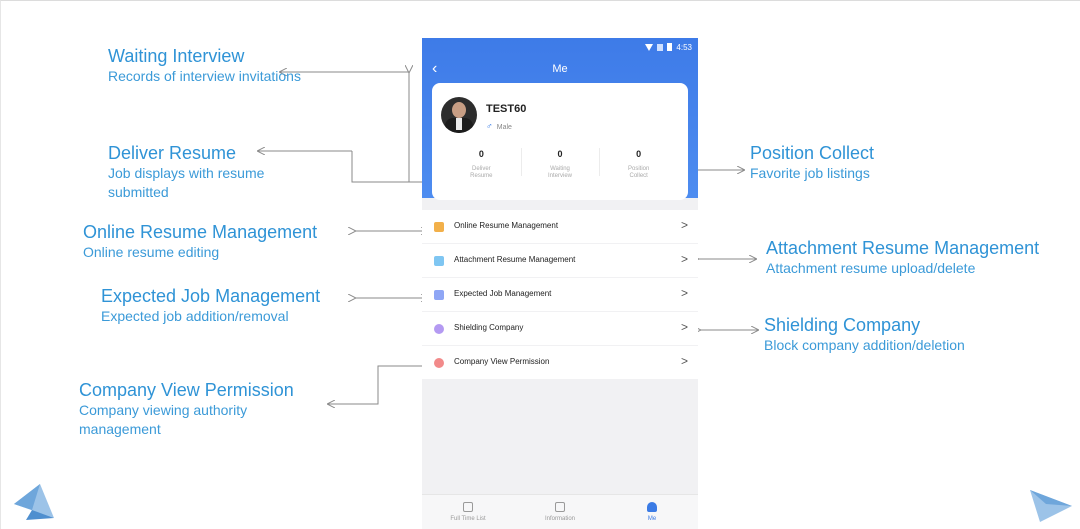 This screenshot has width=1080, height=529. Describe the element at coordinates (439, 363) in the screenshot. I see `eye-icon` at that location.